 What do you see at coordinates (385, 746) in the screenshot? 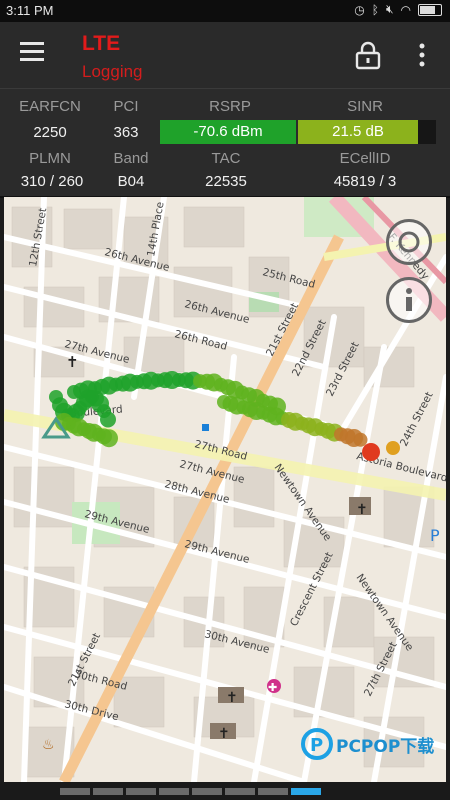
I see `watermark-text: PCPOP下载` at bounding box center [385, 746].